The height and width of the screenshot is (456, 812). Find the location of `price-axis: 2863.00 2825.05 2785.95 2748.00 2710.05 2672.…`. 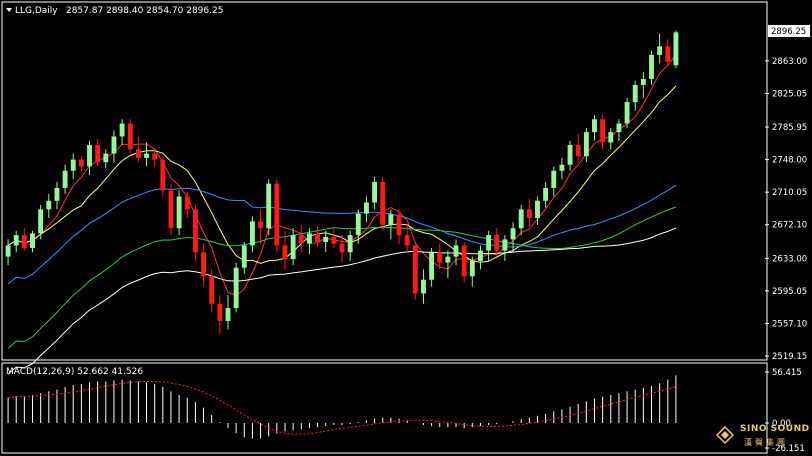

price-axis: 2863.00 2825.05 2785.95 2748.00 2710.05 2672.… is located at coordinates (786, 209).